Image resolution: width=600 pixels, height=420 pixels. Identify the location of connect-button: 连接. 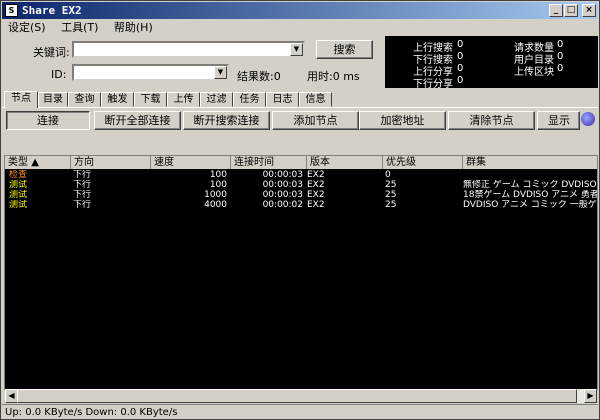
(48, 120).